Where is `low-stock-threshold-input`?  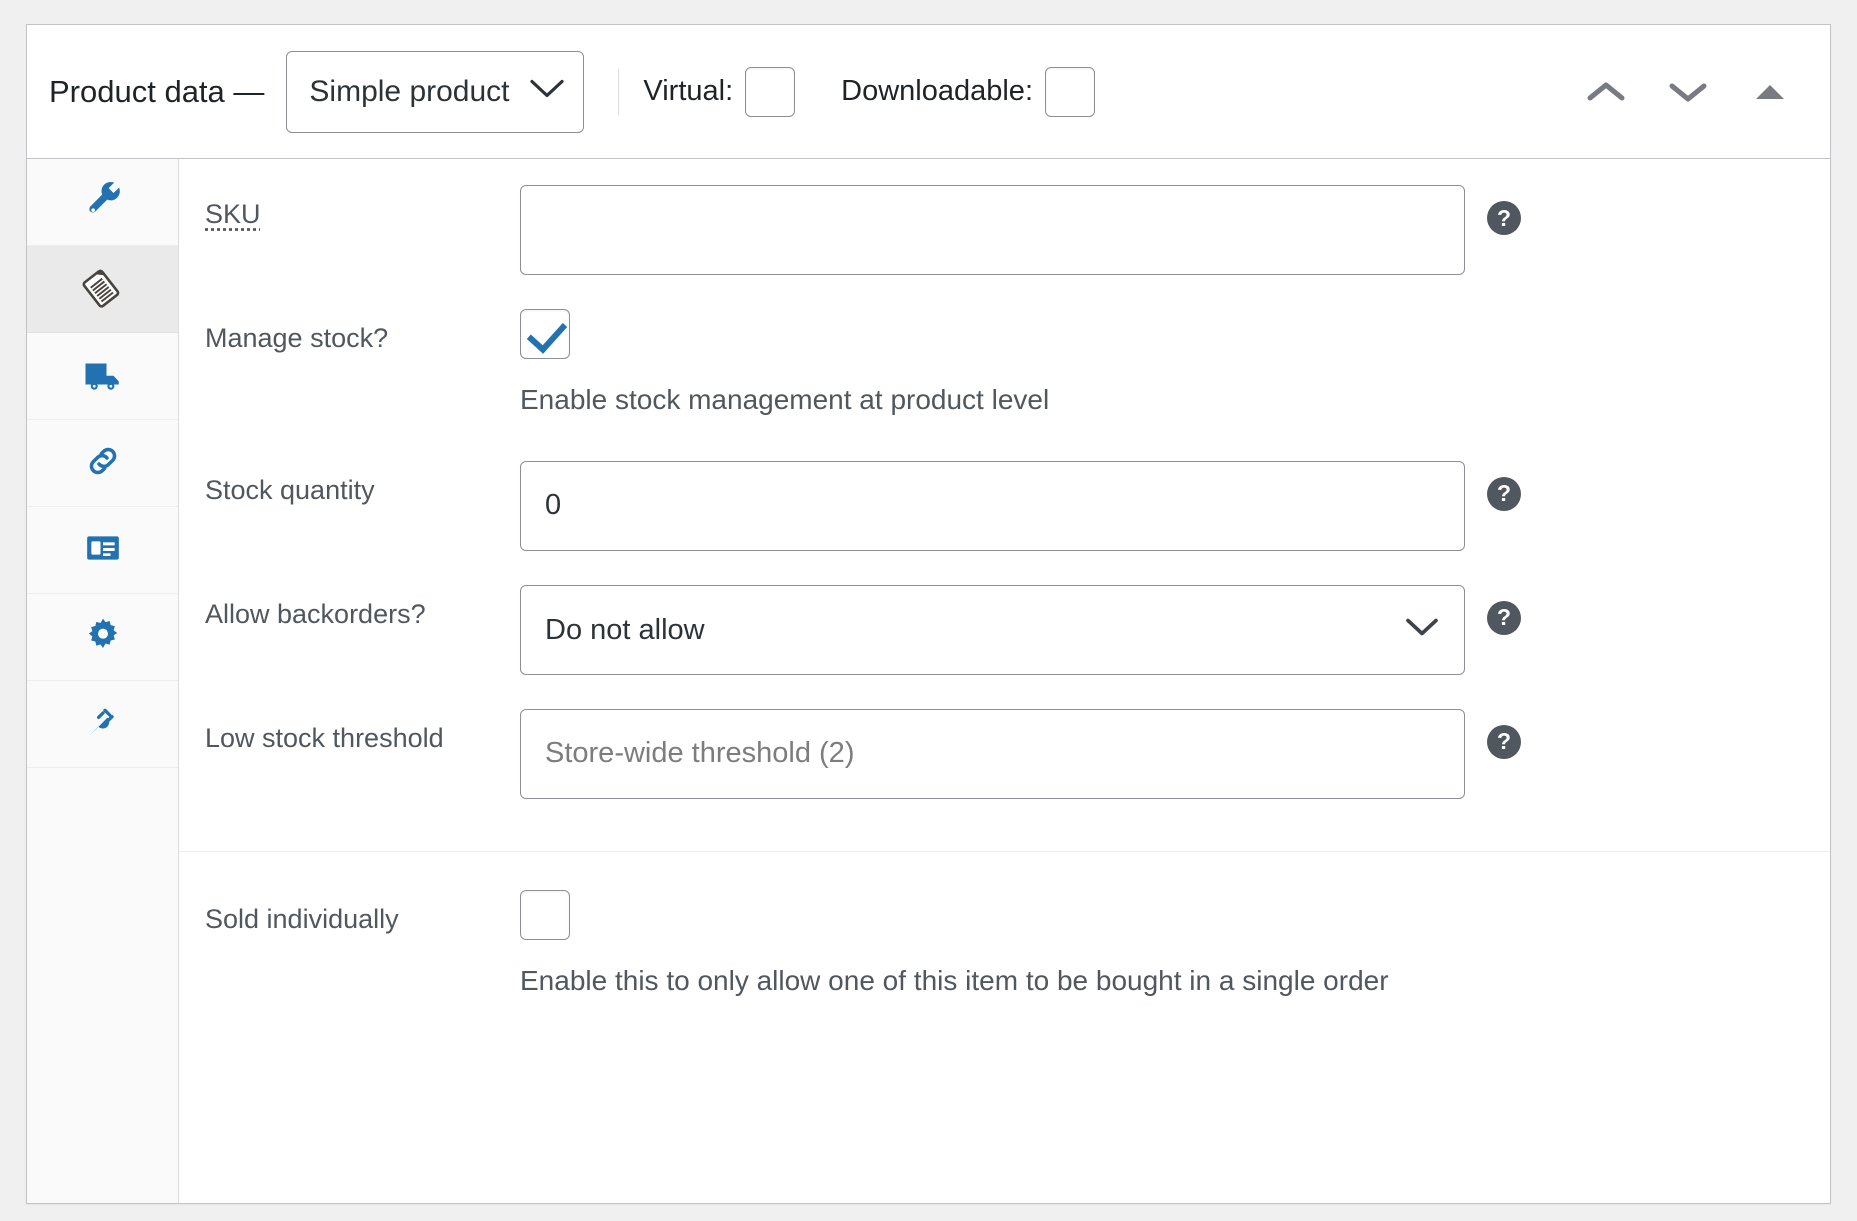 low-stock-threshold-input is located at coordinates (992, 753).